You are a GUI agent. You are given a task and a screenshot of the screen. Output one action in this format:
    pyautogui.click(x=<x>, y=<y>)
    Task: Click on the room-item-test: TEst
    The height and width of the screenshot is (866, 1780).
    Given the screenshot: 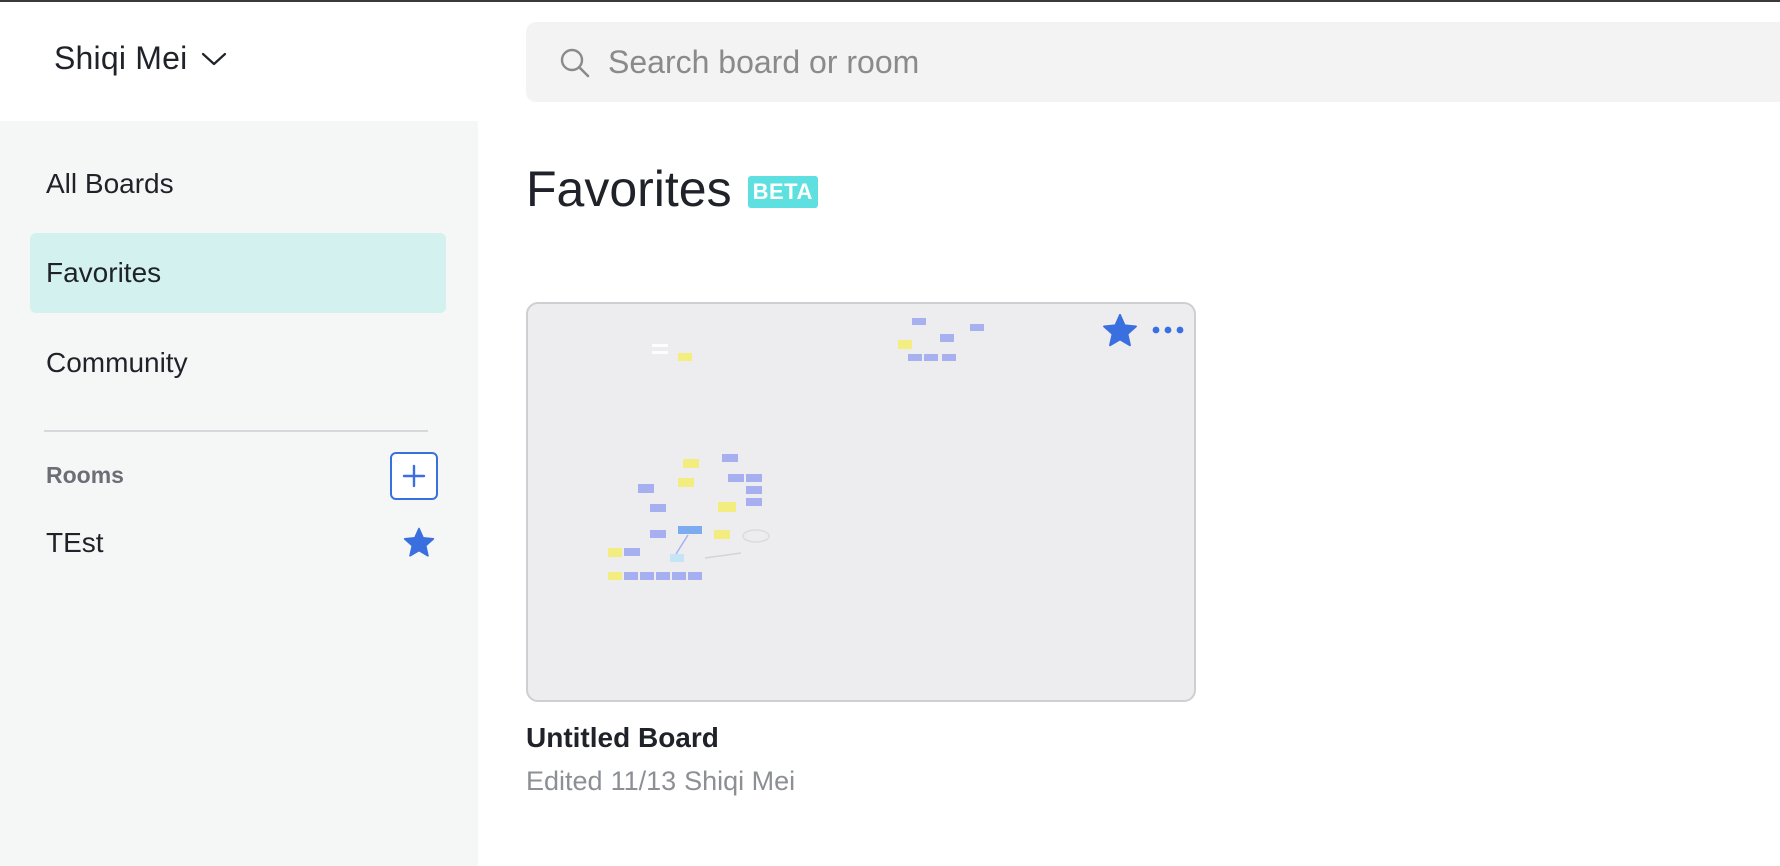 What is the action you would take?
    pyautogui.click(x=241, y=543)
    